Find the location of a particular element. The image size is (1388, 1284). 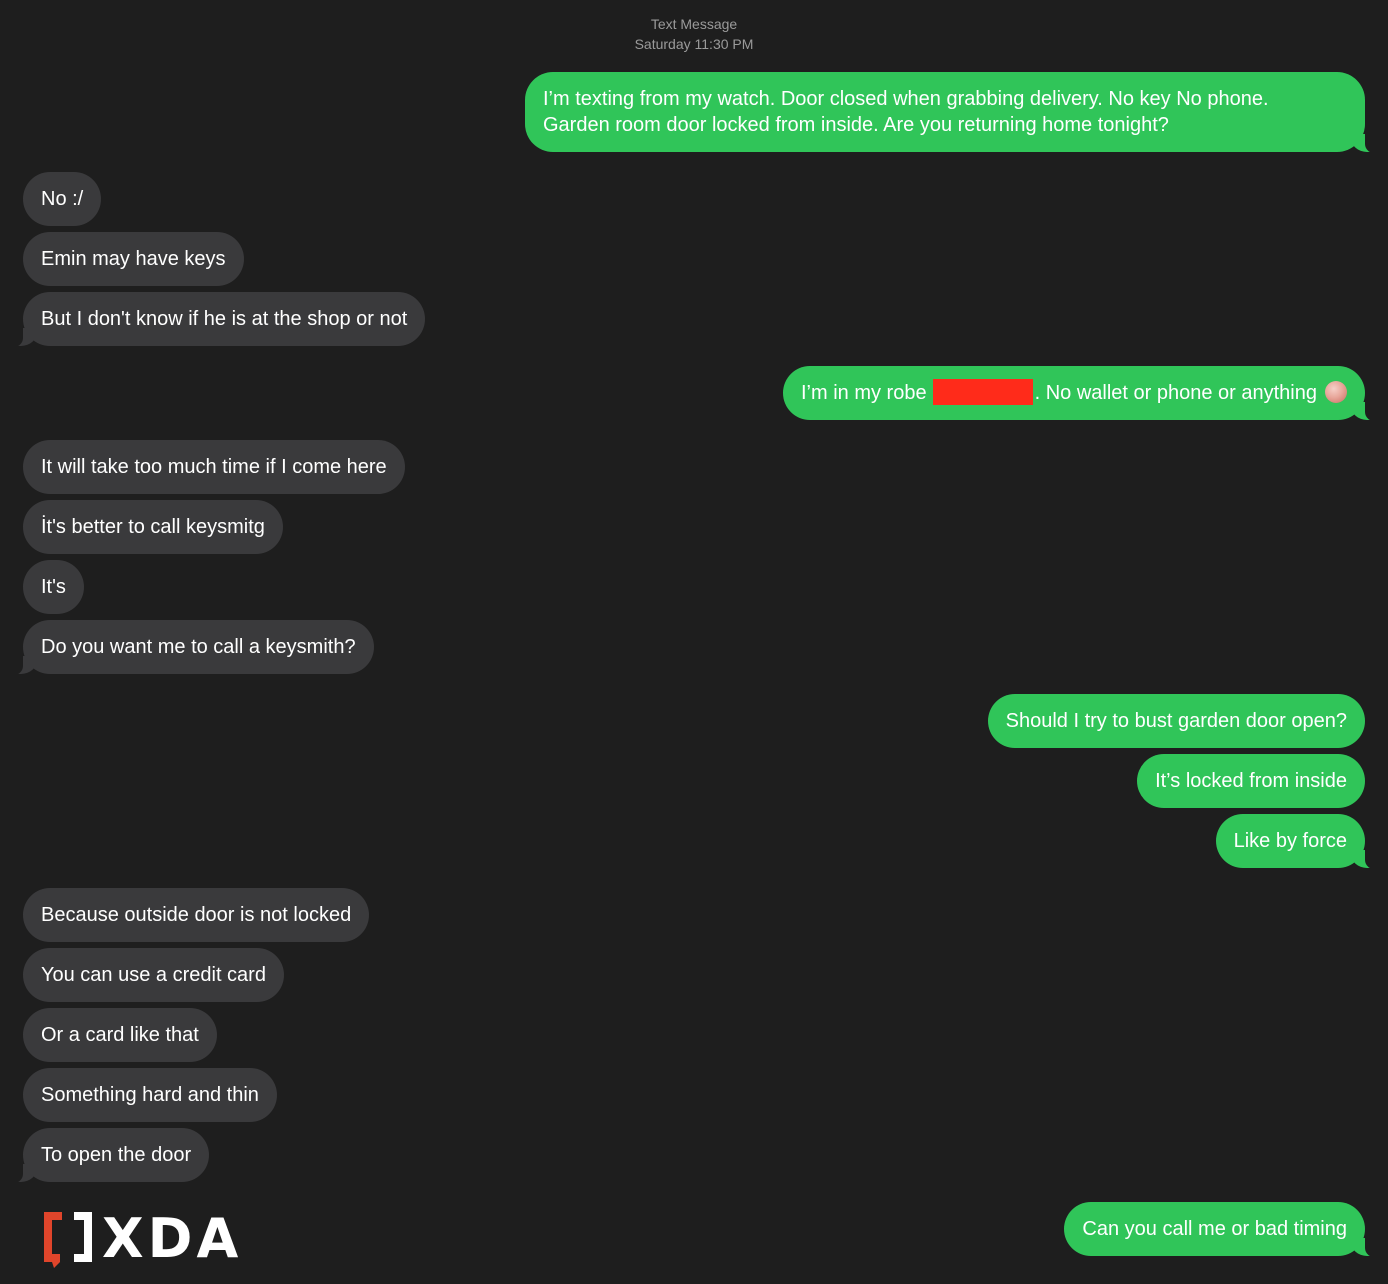

sent-message-bubble: Like by force is located at coordinates (1299, 842).